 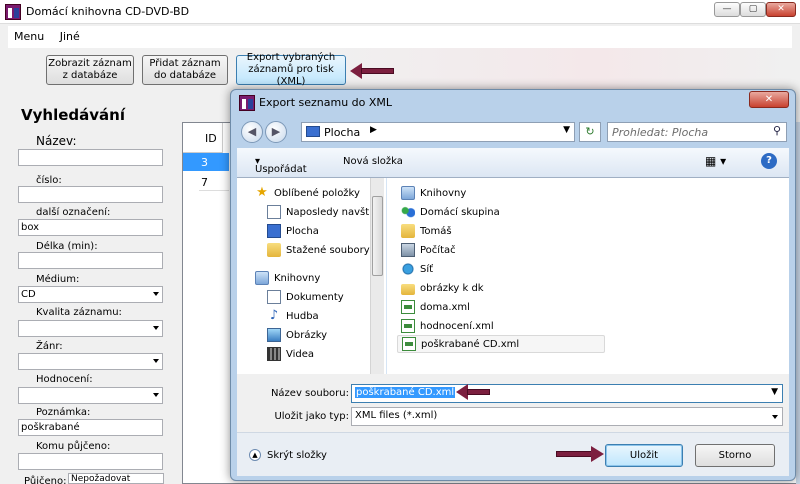 I want to click on nav-favorites: ★ Oblíbené položky, so click(x=307, y=193).